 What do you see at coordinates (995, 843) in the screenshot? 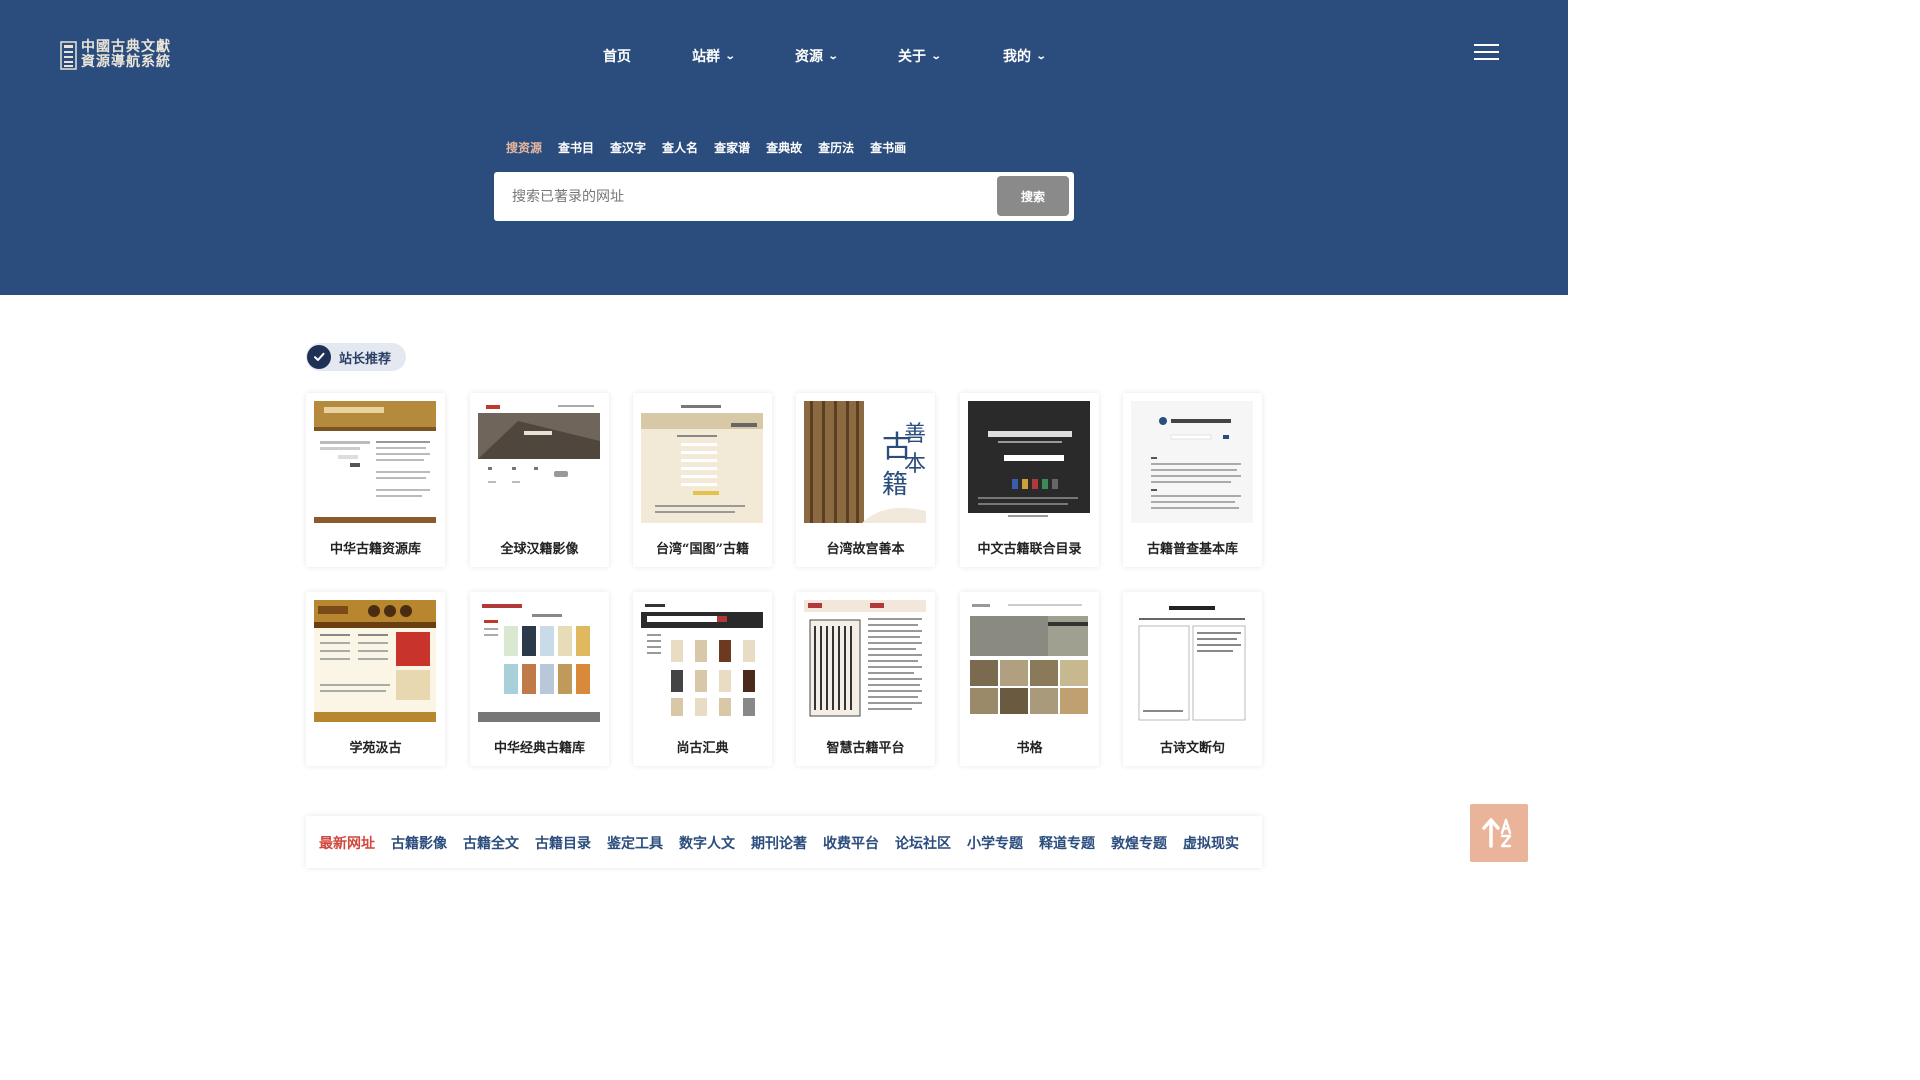
I see `category-tab-philology: 小学专题` at bounding box center [995, 843].